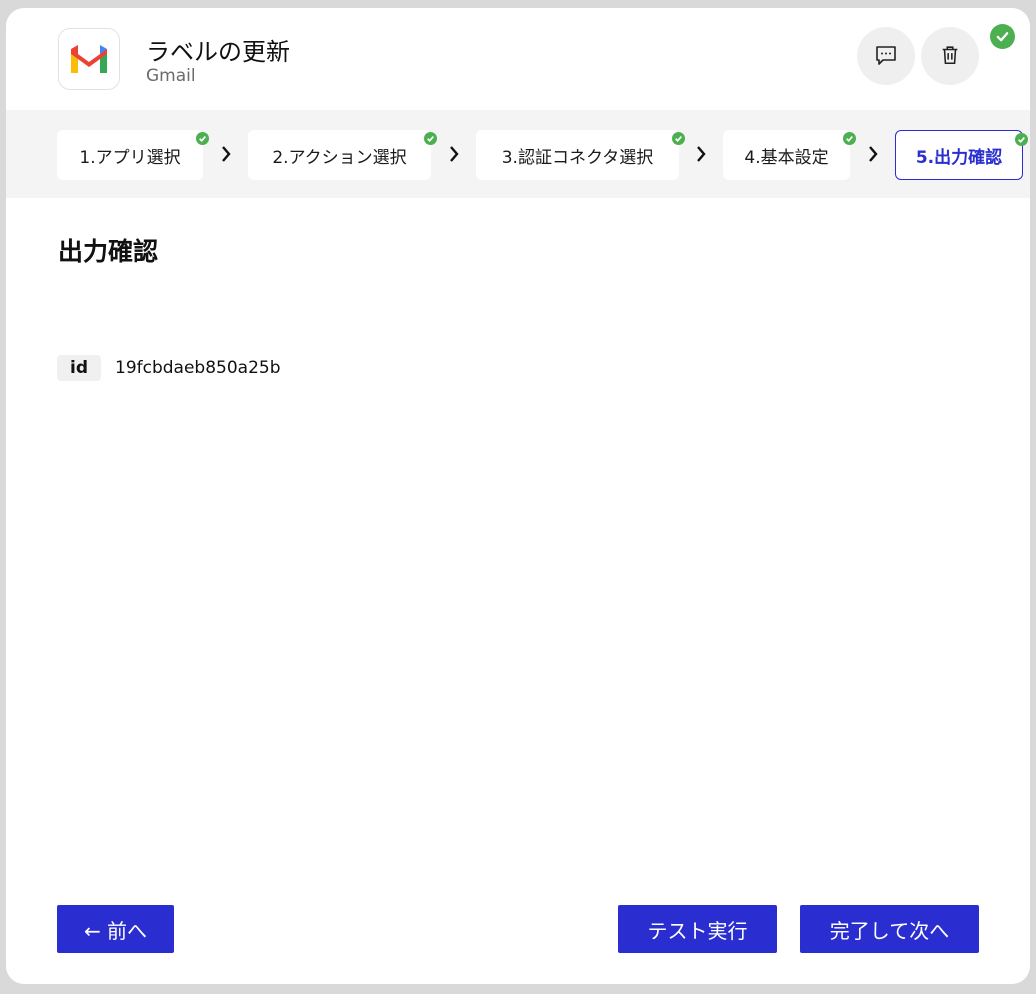 This screenshot has width=1036, height=994. Describe the element at coordinates (108, 251) in the screenshot. I see `section-title: 出力確認` at that location.